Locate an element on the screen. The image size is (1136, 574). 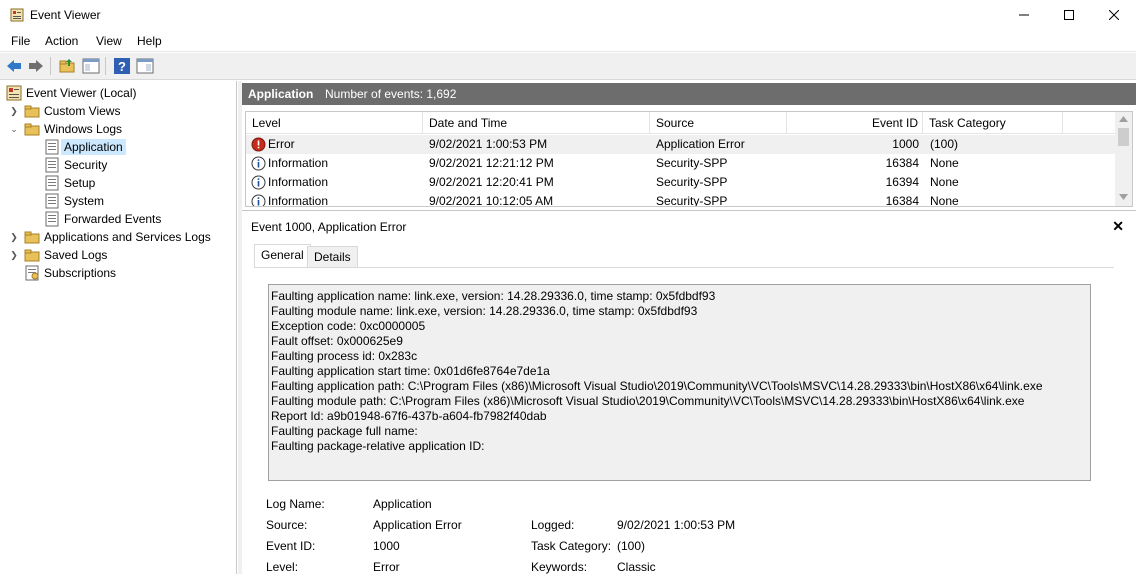
maximize-icon is located at coordinates (1069, 15).